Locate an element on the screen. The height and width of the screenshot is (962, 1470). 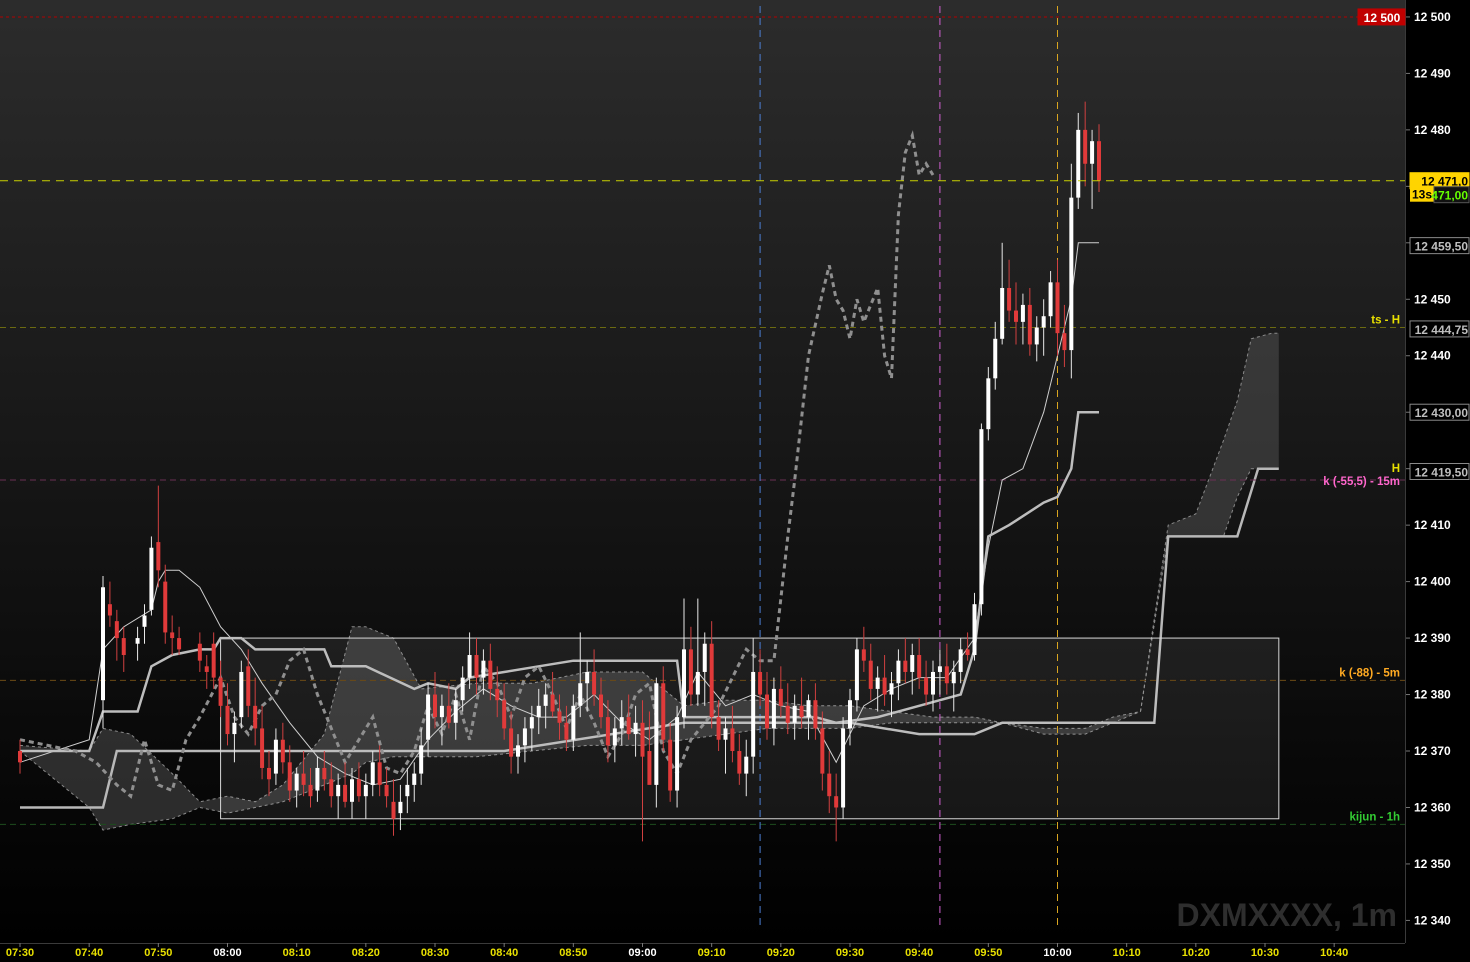
time-tick-label: 08:40 is located at coordinates (504, 952).